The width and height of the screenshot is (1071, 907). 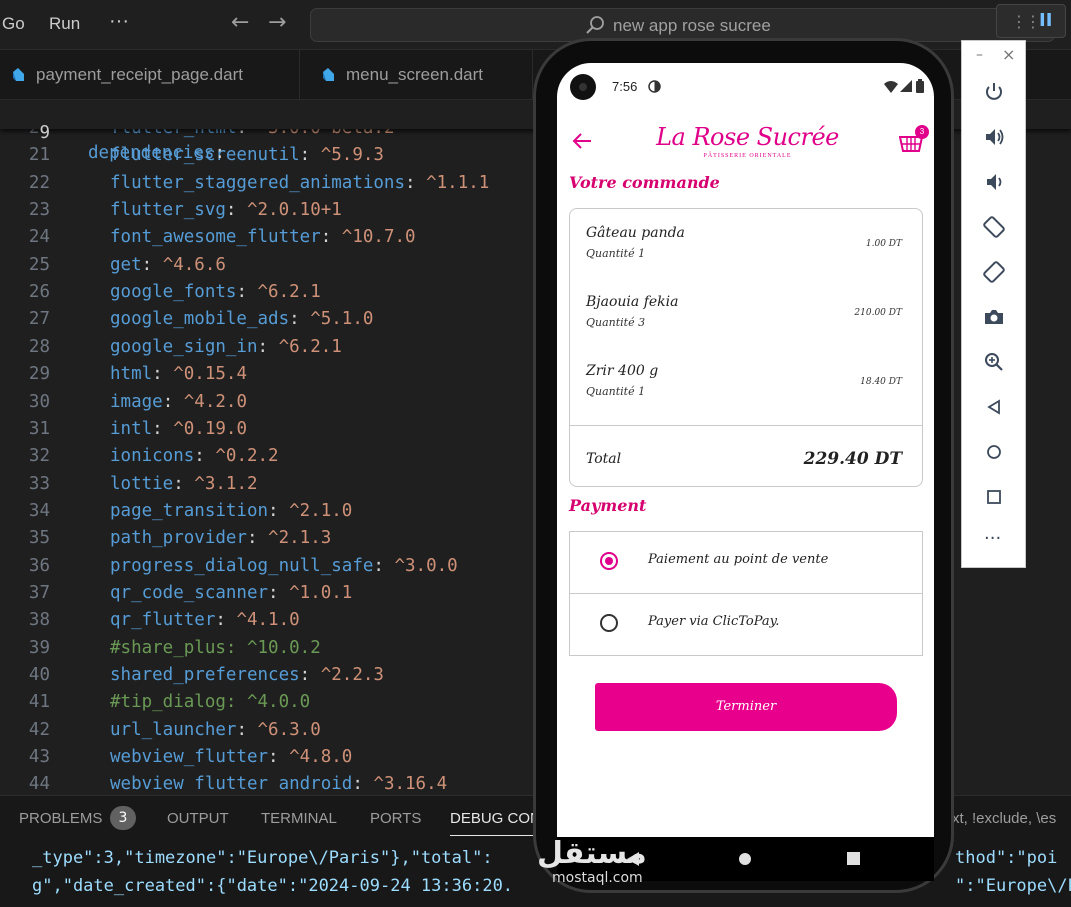 I want to click on back-triangle-icon, so click(x=994, y=407).